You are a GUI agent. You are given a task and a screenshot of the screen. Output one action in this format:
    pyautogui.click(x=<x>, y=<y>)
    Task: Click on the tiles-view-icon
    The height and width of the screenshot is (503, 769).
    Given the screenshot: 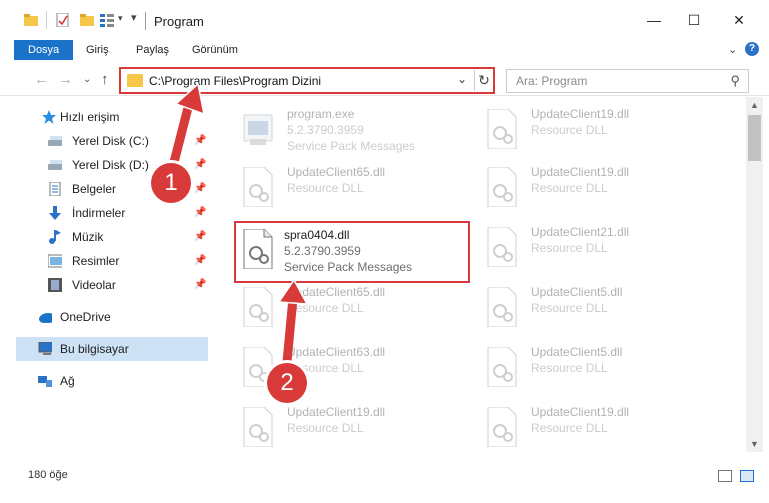 What is the action you would take?
    pyautogui.click(x=747, y=476)
    